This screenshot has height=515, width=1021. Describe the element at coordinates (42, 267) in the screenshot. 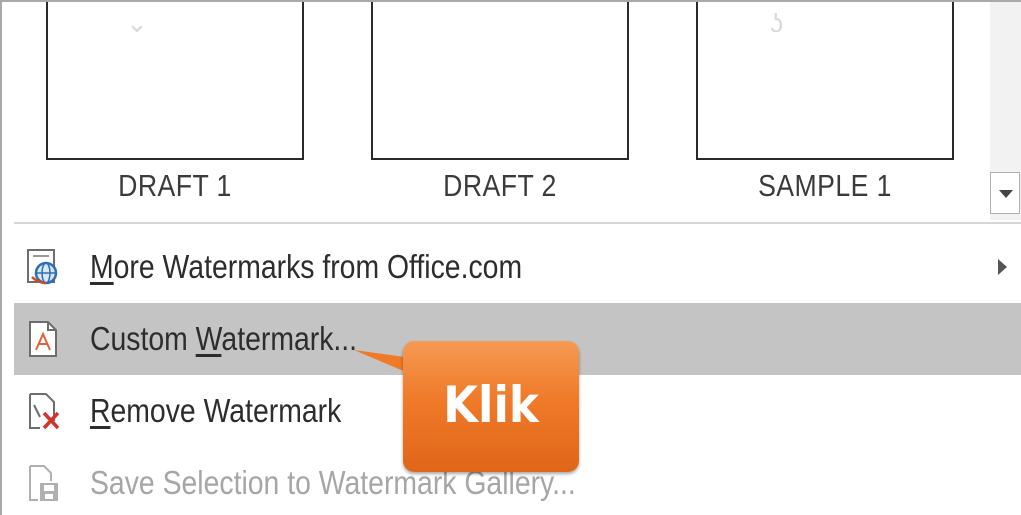

I see `globe-doc-icon` at that location.